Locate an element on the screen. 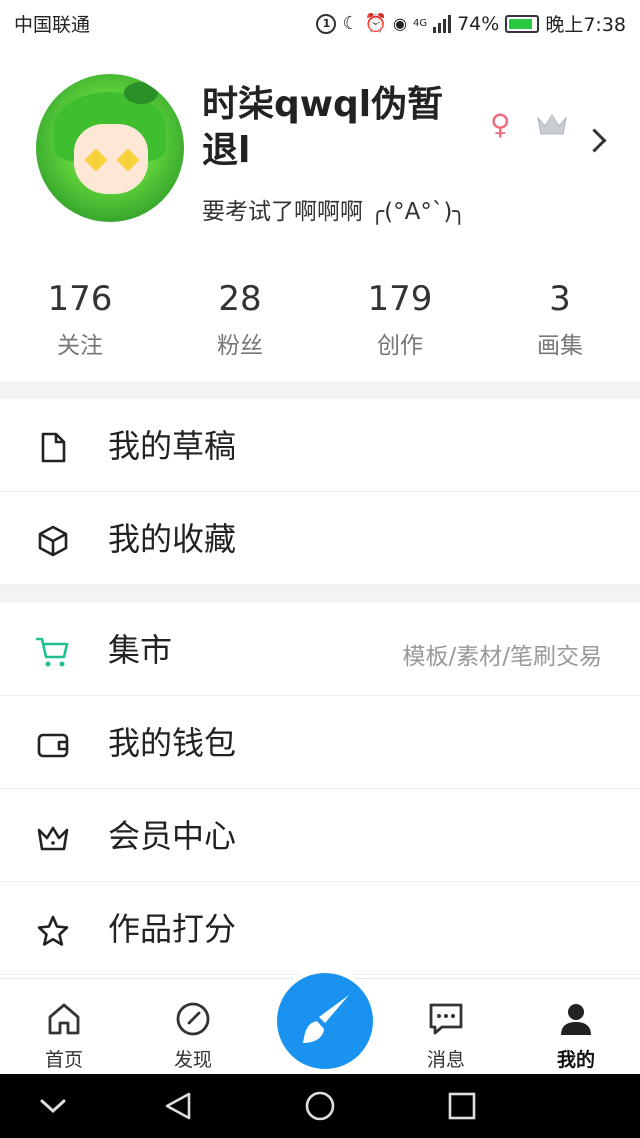 Image resolution: width=640 pixels, height=1138 pixels. user-icon is located at coordinates (576, 1019).